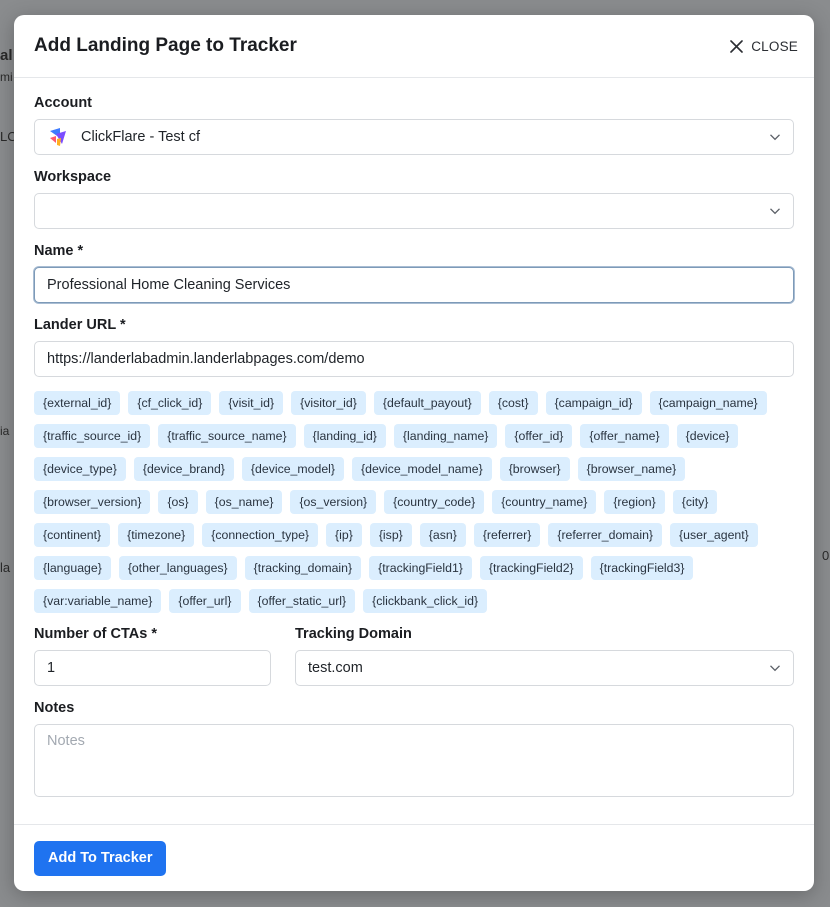  What do you see at coordinates (100, 858) in the screenshot?
I see `add-to-tracker-button: Add To Tracker` at bounding box center [100, 858].